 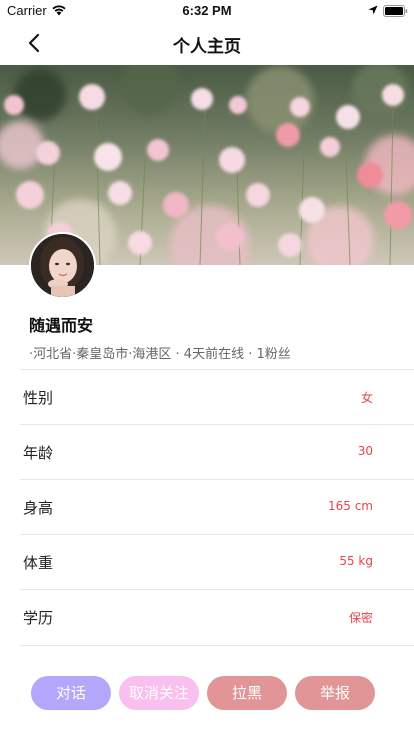 What do you see at coordinates (217, 645) in the screenshot?
I see `divider` at bounding box center [217, 645].